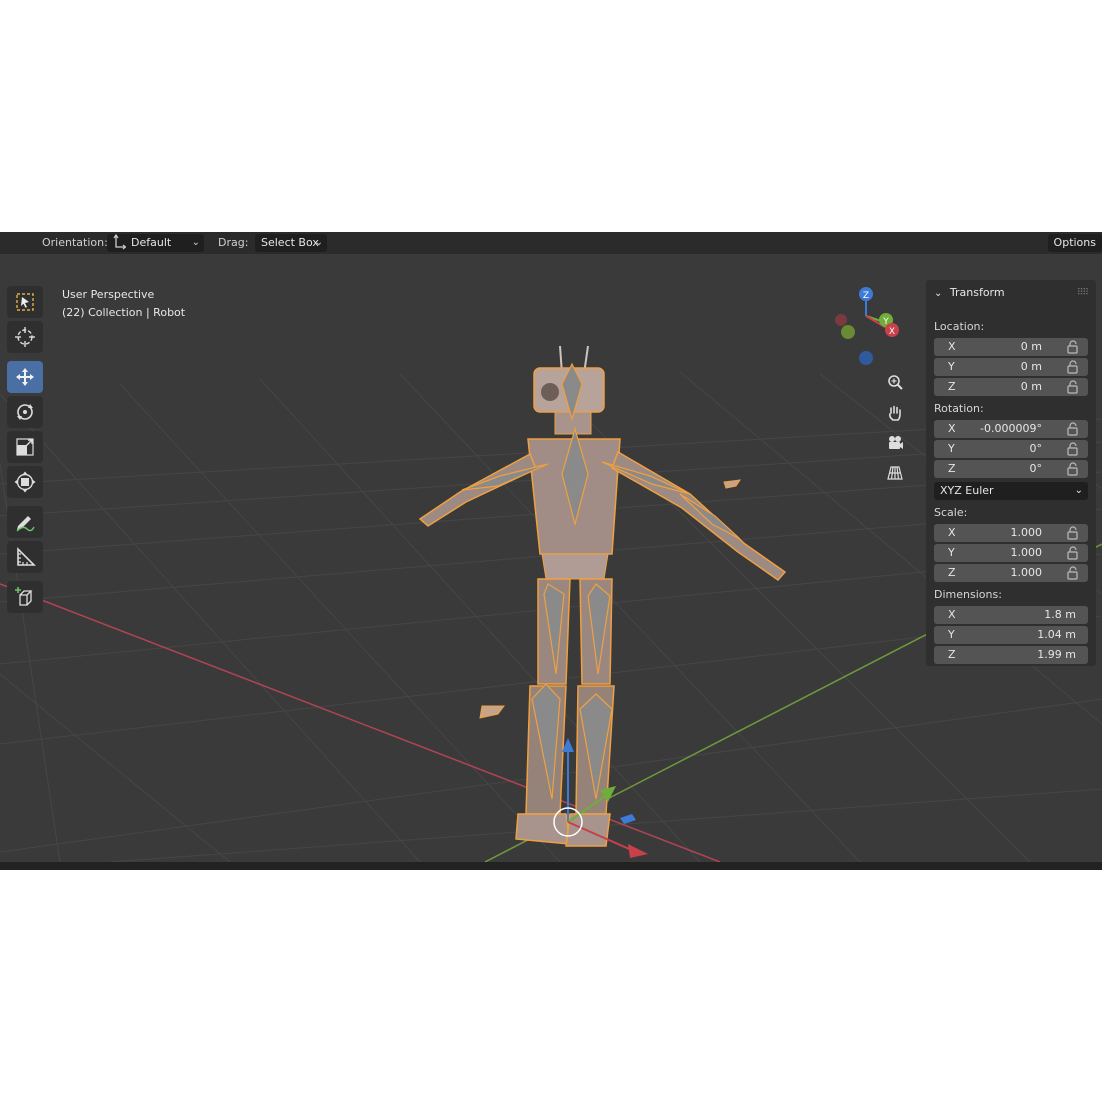 This screenshot has height=1102, width=1102. I want to click on camera-view-button, so click(895, 443).